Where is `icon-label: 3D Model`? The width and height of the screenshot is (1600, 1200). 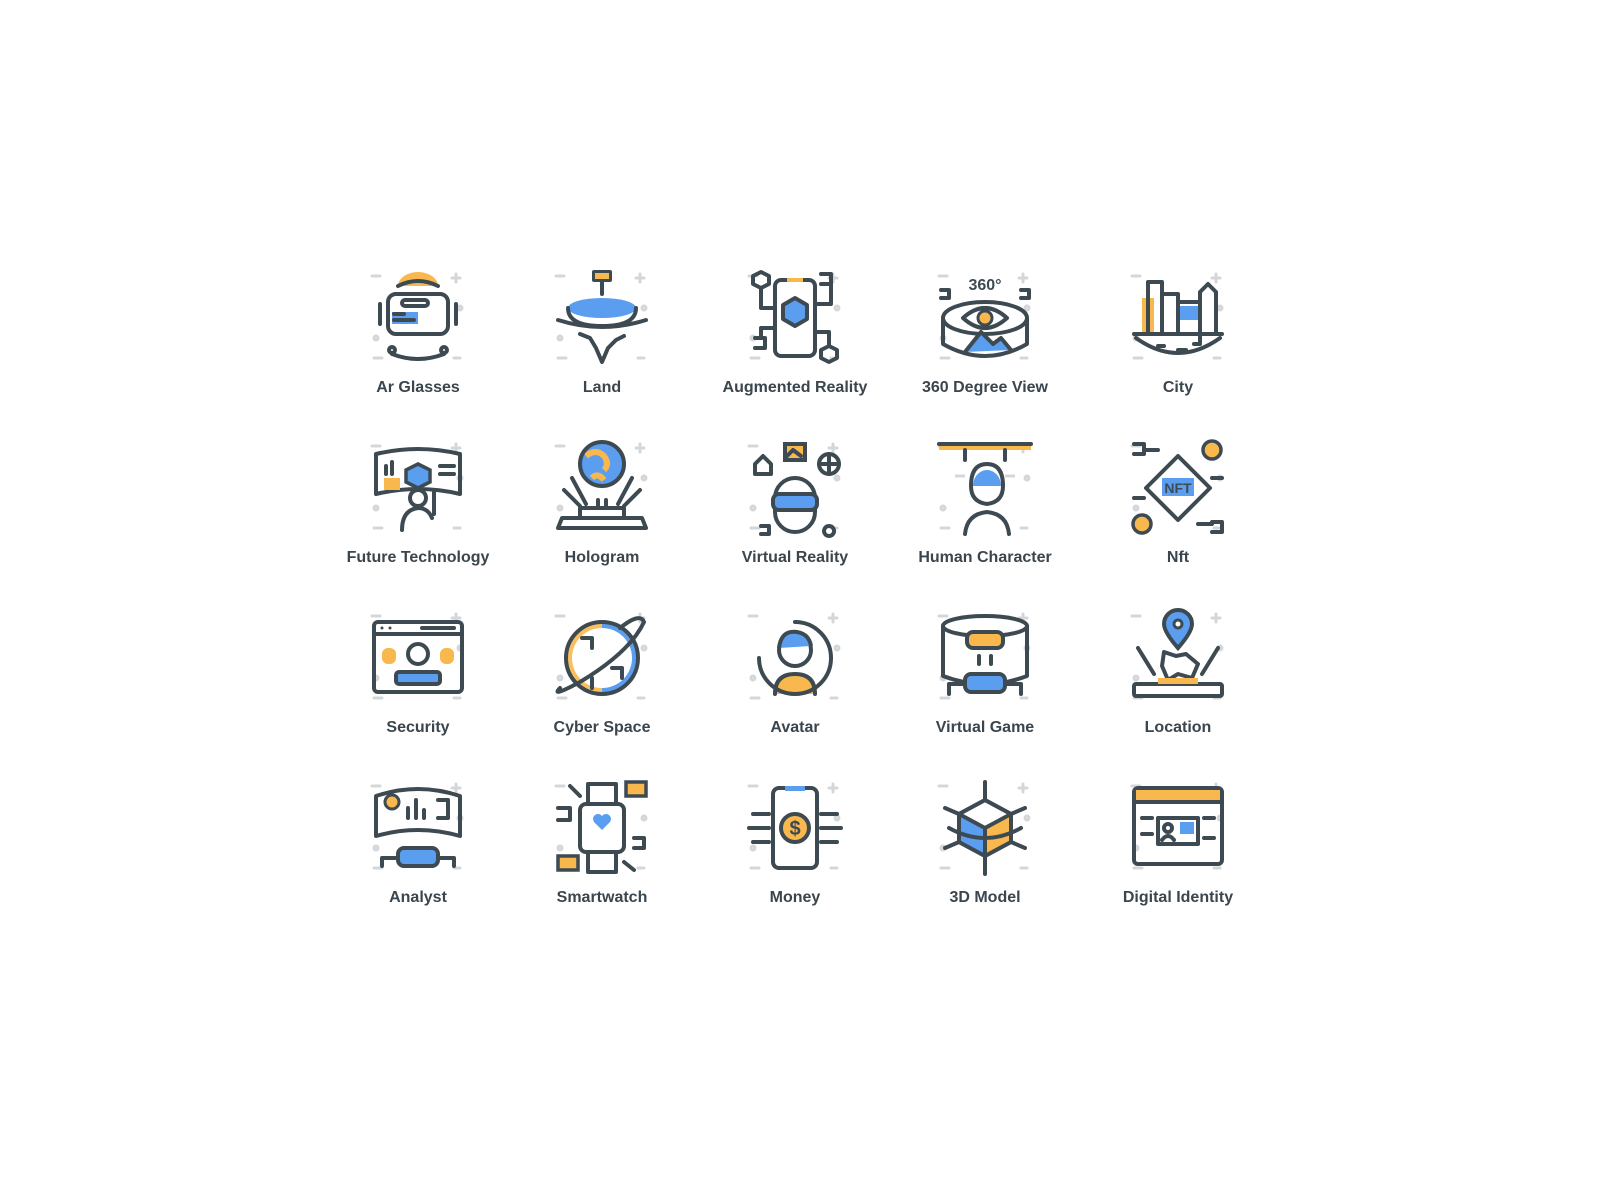
icon-label: 3D Model is located at coordinates (985, 897).